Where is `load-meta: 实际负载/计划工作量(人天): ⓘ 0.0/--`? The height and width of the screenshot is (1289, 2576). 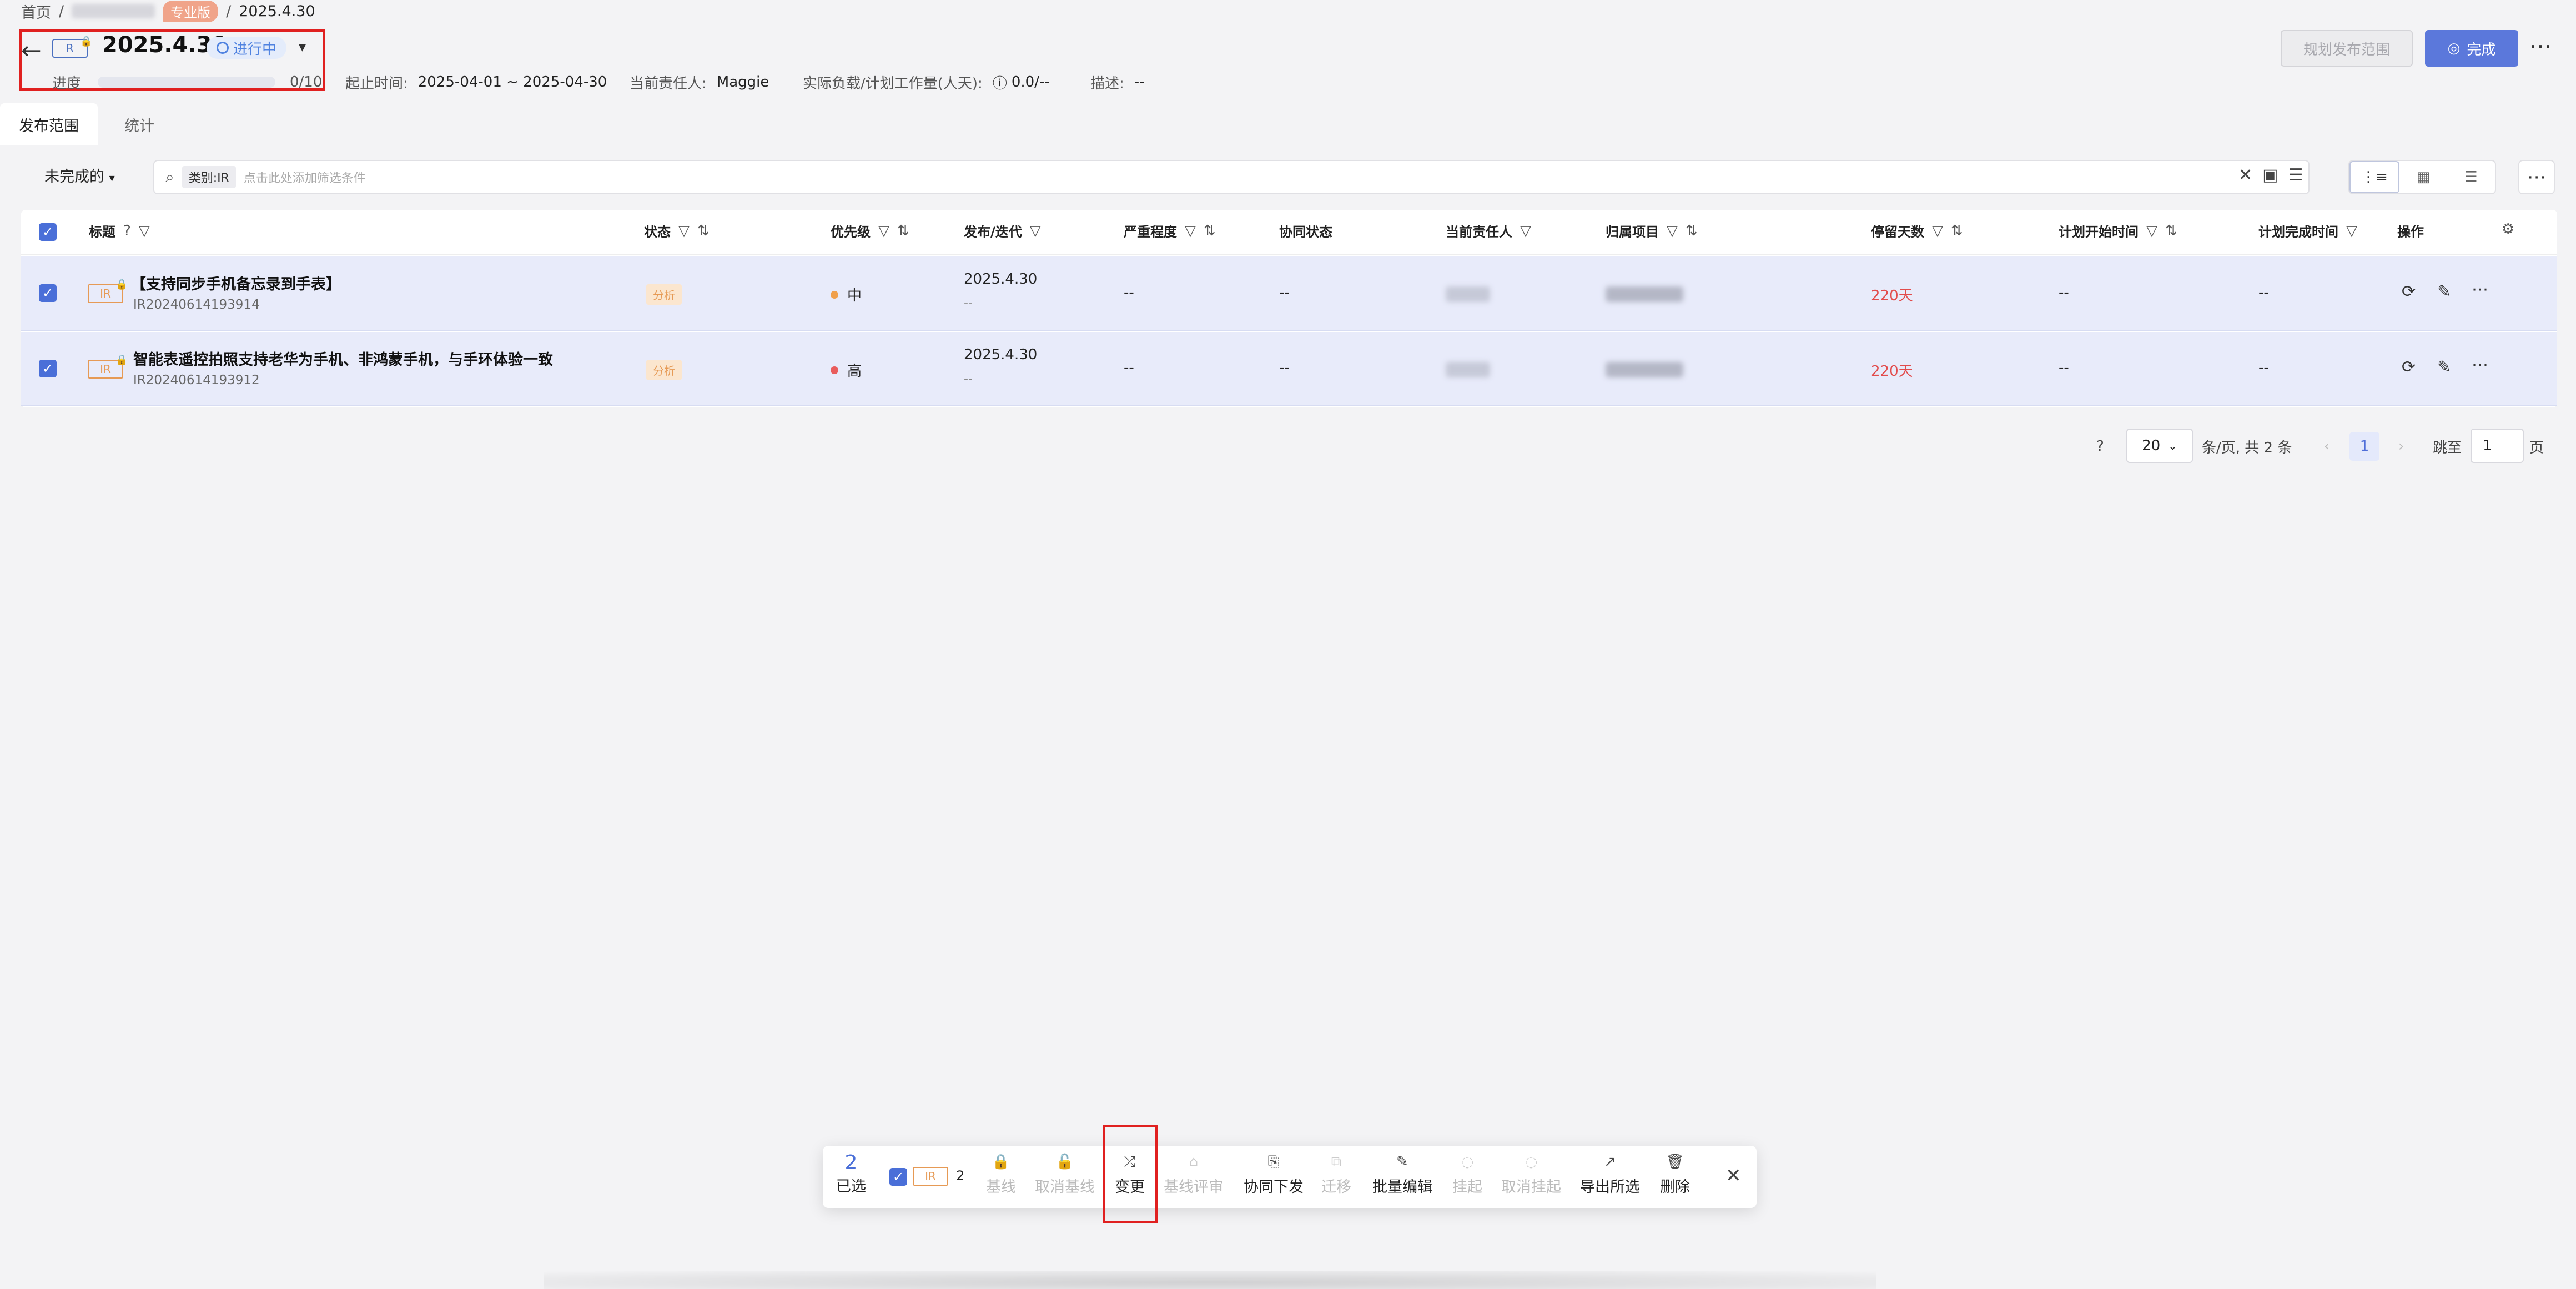 load-meta: 实际负载/计划工作量(人天): ⓘ 0.0/-- is located at coordinates (926, 82).